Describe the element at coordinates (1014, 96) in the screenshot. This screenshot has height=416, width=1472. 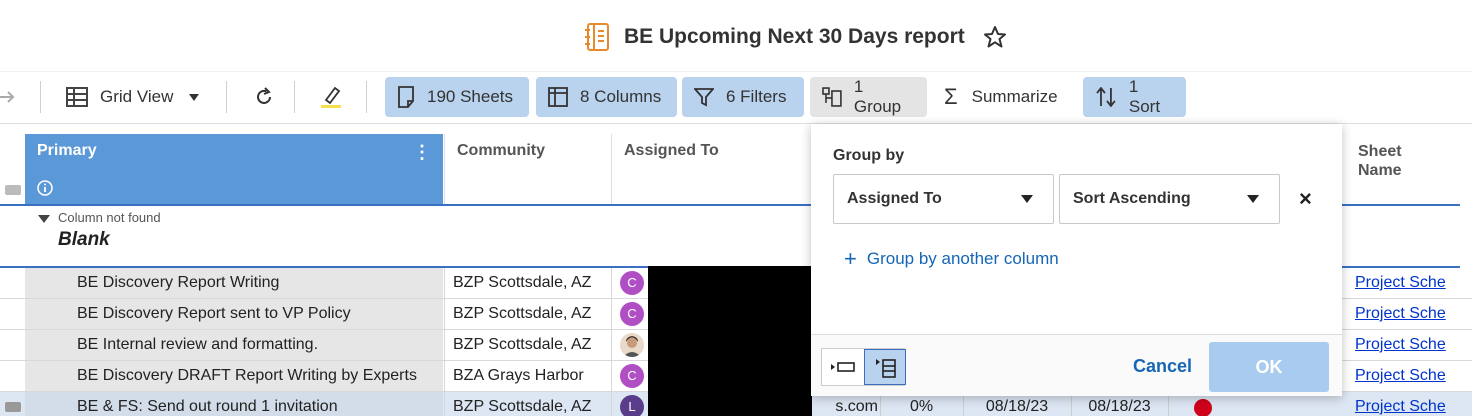
I see `summarize-label: Summarize` at that location.